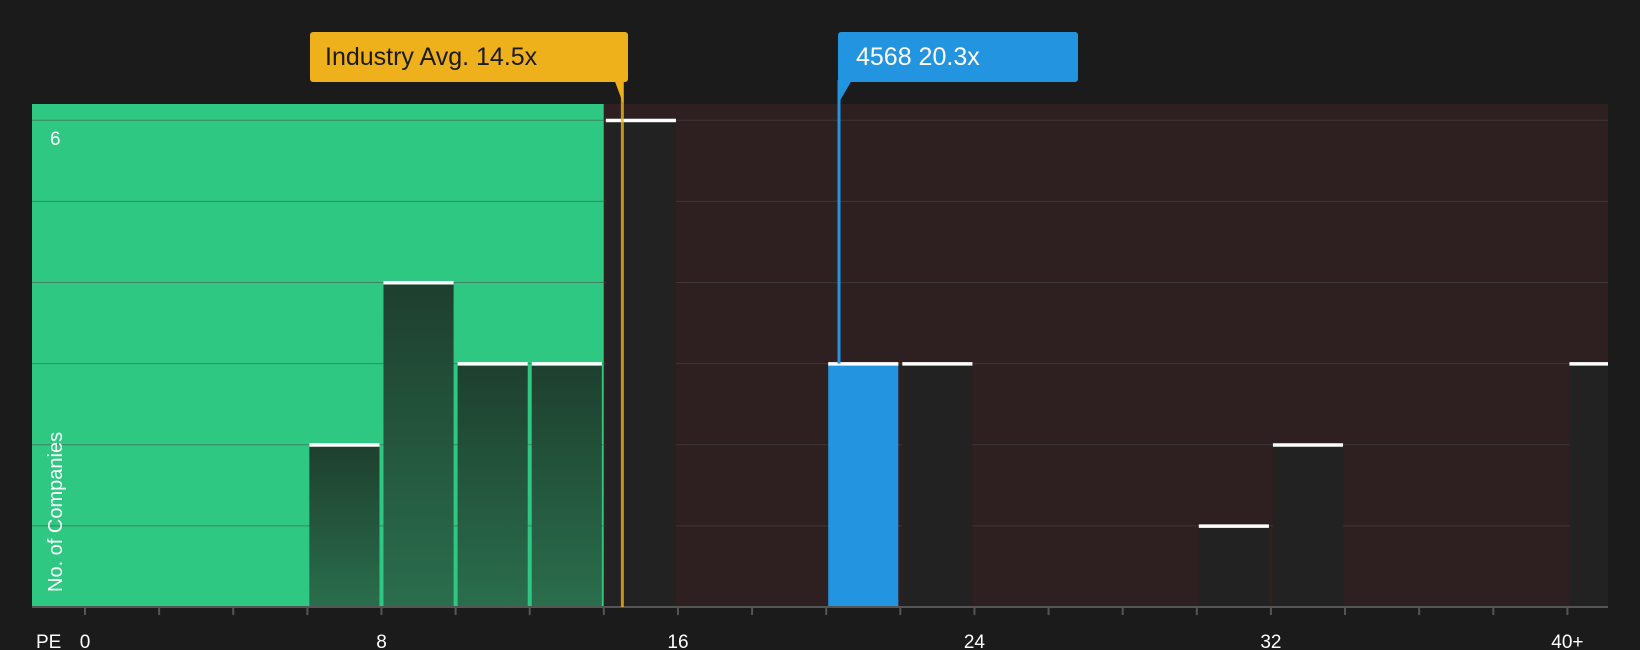 This screenshot has height=650, width=1640. What do you see at coordinates (918, 57) in the screenshot?
I see `company-pe-label: 4568 20.3x` at bounding box center [918, 57].